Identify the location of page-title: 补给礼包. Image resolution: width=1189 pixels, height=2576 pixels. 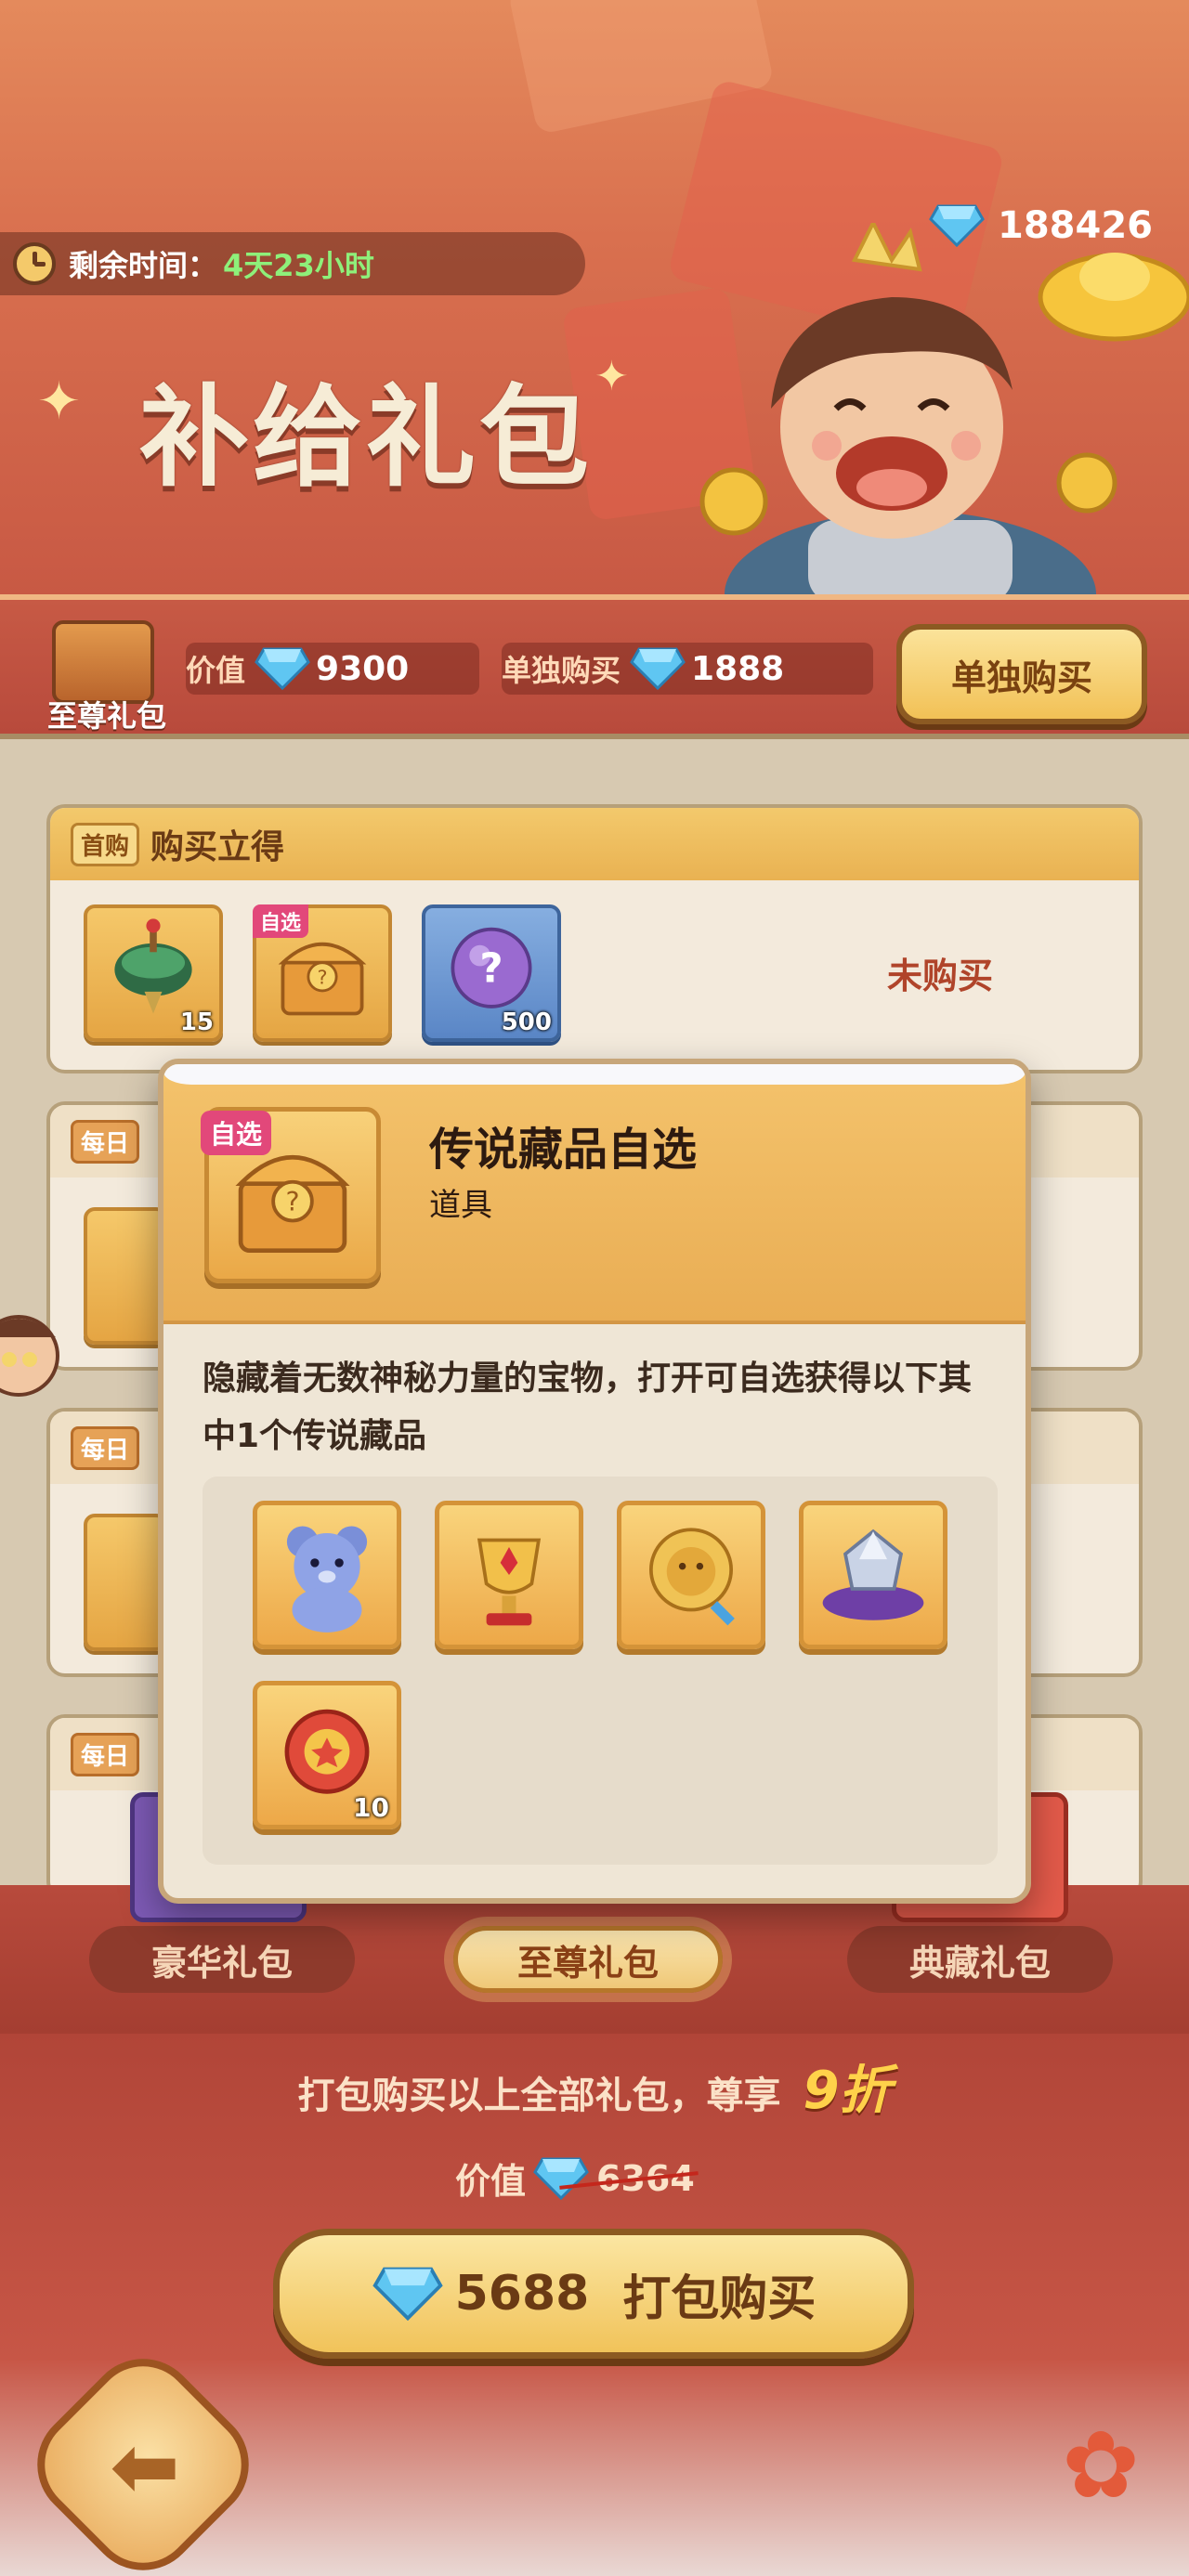
(366, 436).